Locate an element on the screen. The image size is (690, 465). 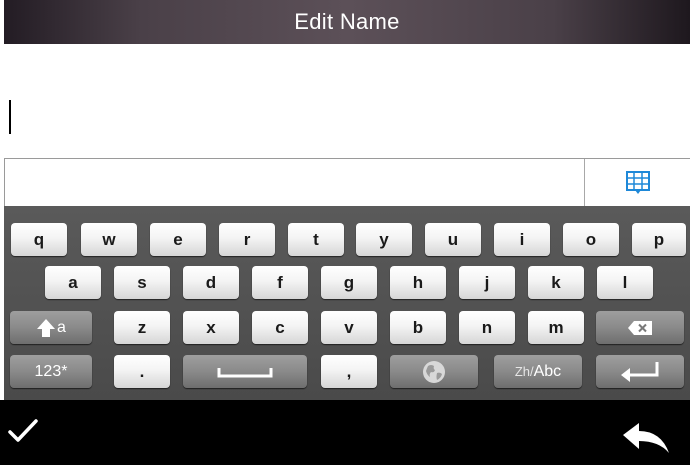
title-bar: Edit Name is located at coordinates (347, 22).